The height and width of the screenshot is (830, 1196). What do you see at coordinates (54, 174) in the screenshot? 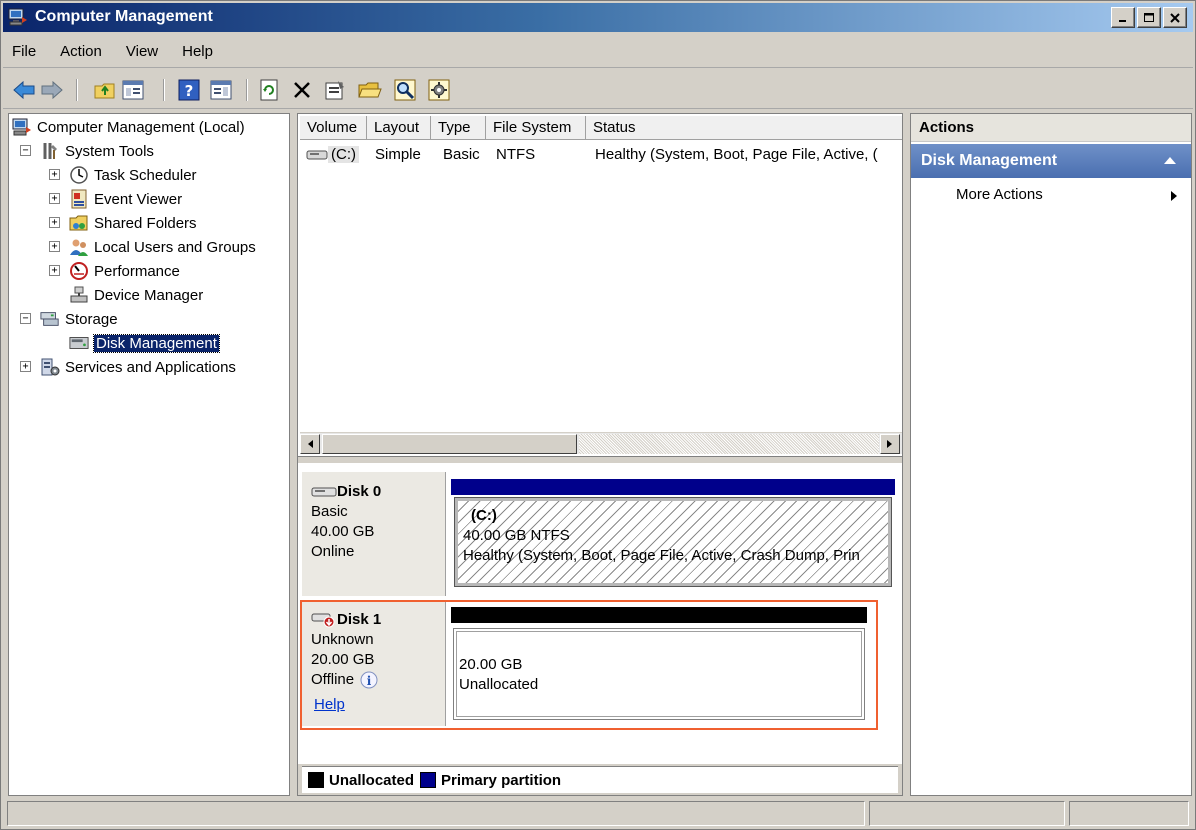
I see `expand-task-scheduler-toggle: +` at bounding box center [54, 174].